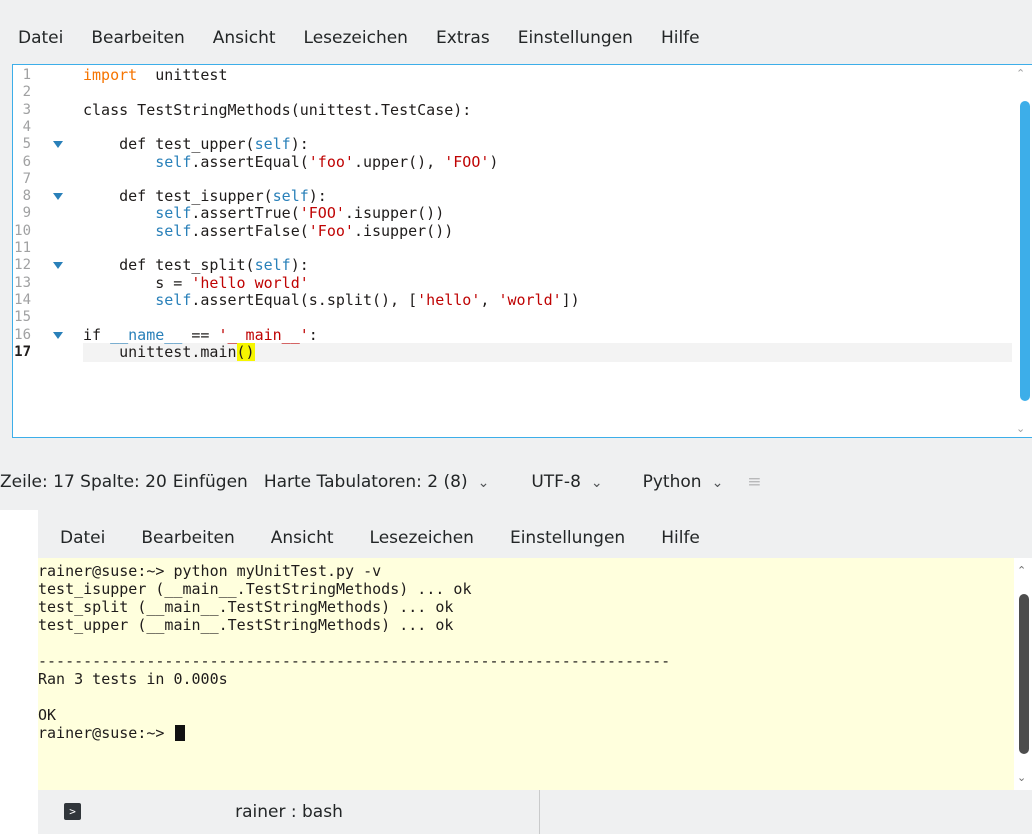 This screenshot has width=1032, height=834. What do you see at coordinates (26, 161) in the screenshot?
I see `line-number: 6` at bounding box center [26, 161].